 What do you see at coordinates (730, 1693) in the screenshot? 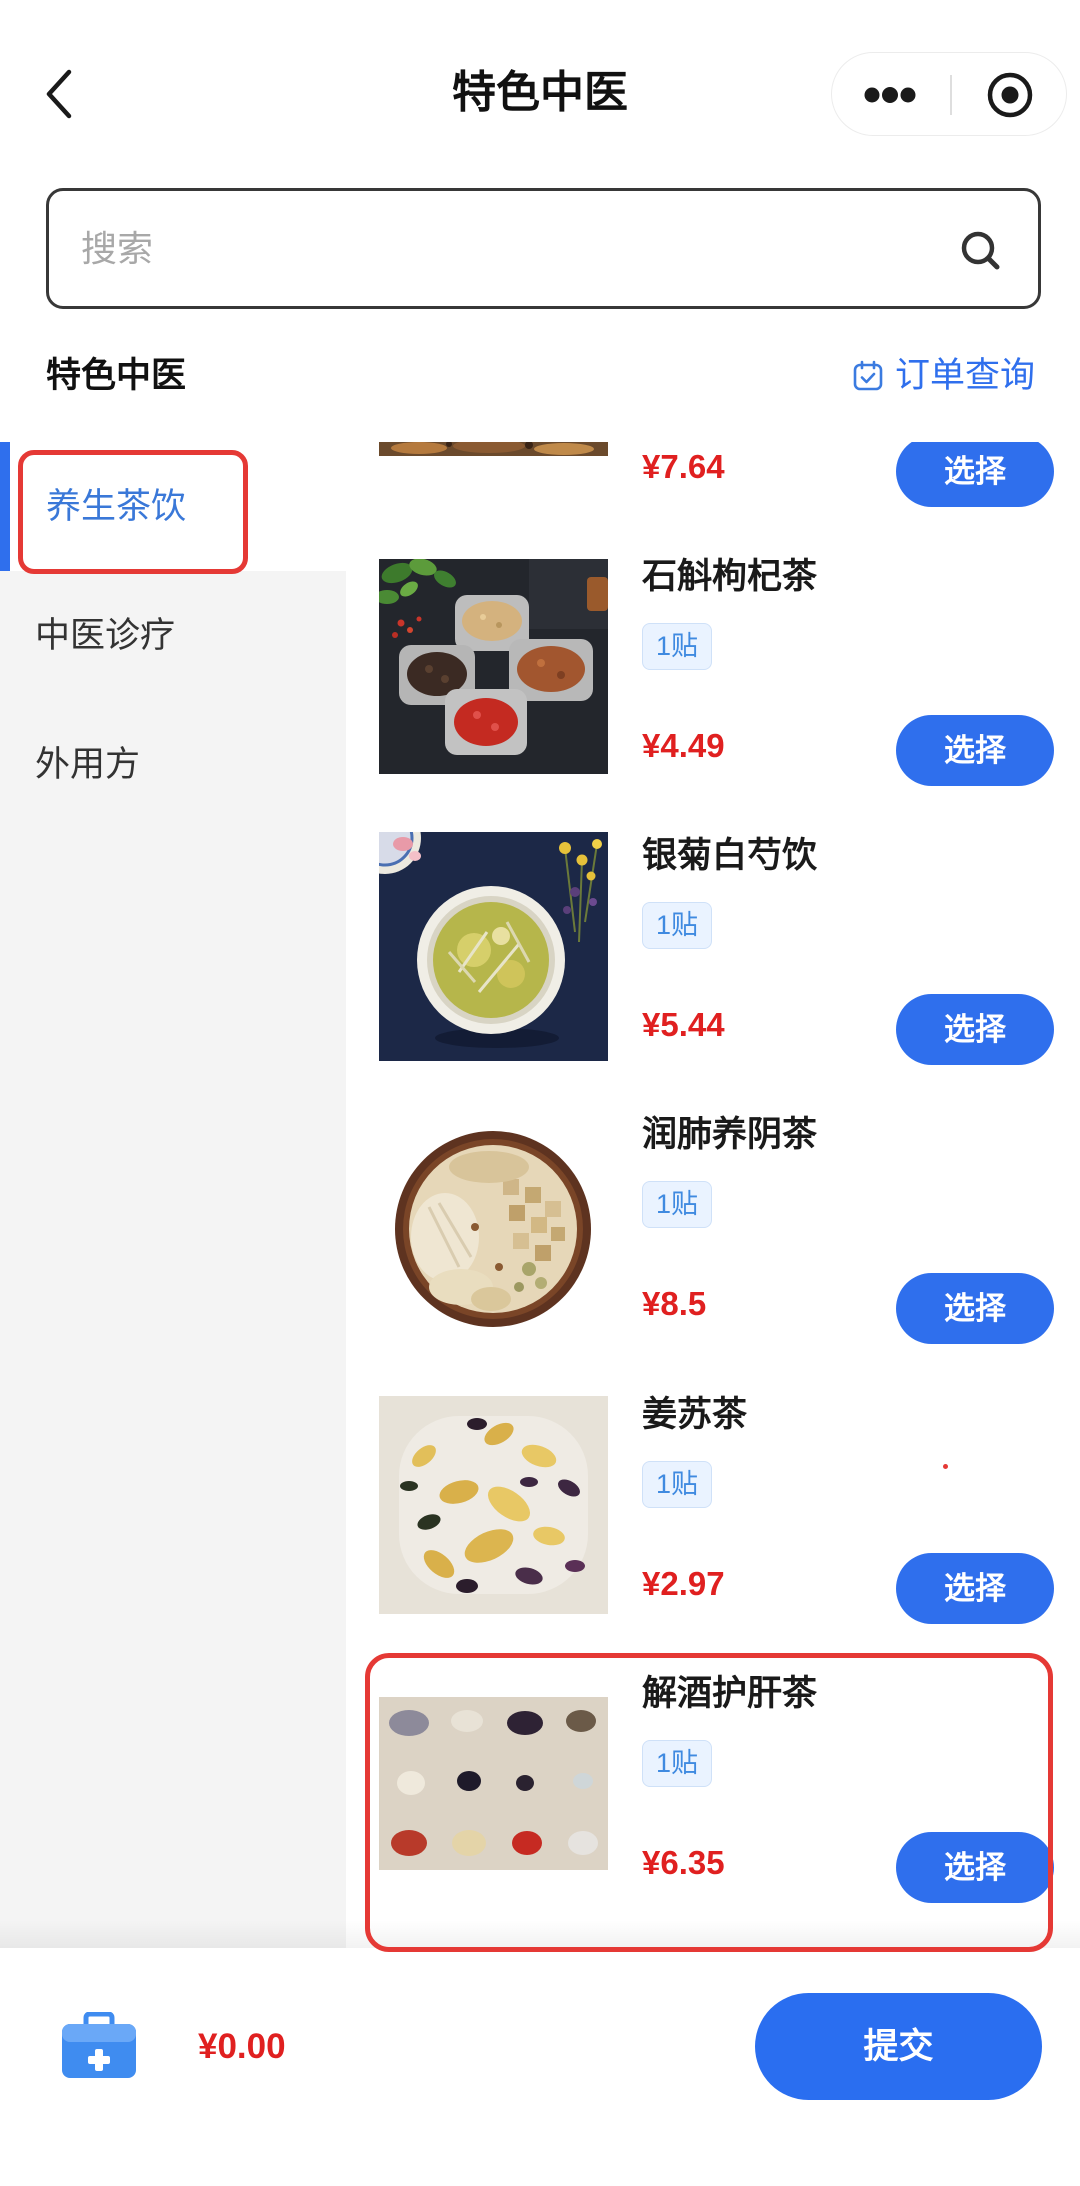
I see `product-name: 解酒护肝茶` at bounding box center [730, 1693].